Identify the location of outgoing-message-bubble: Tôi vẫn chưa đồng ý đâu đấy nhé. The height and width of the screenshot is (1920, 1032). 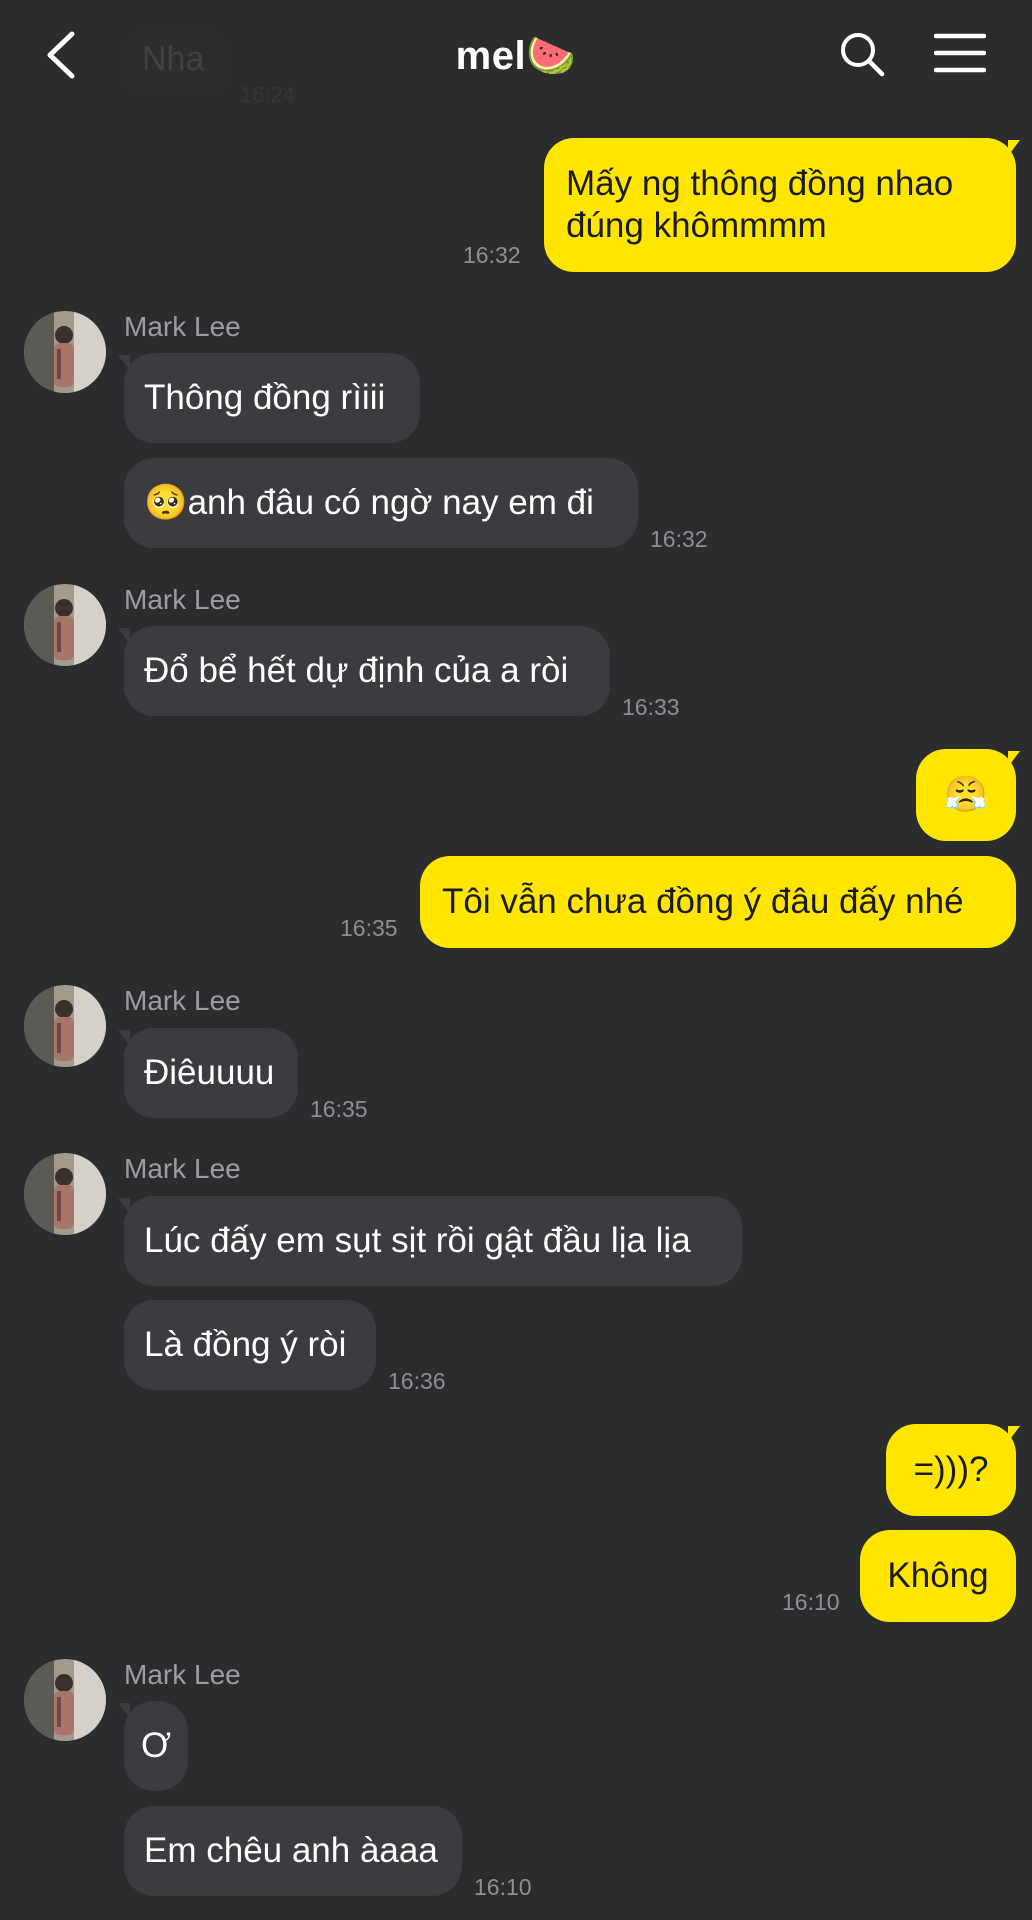
(718, 902).